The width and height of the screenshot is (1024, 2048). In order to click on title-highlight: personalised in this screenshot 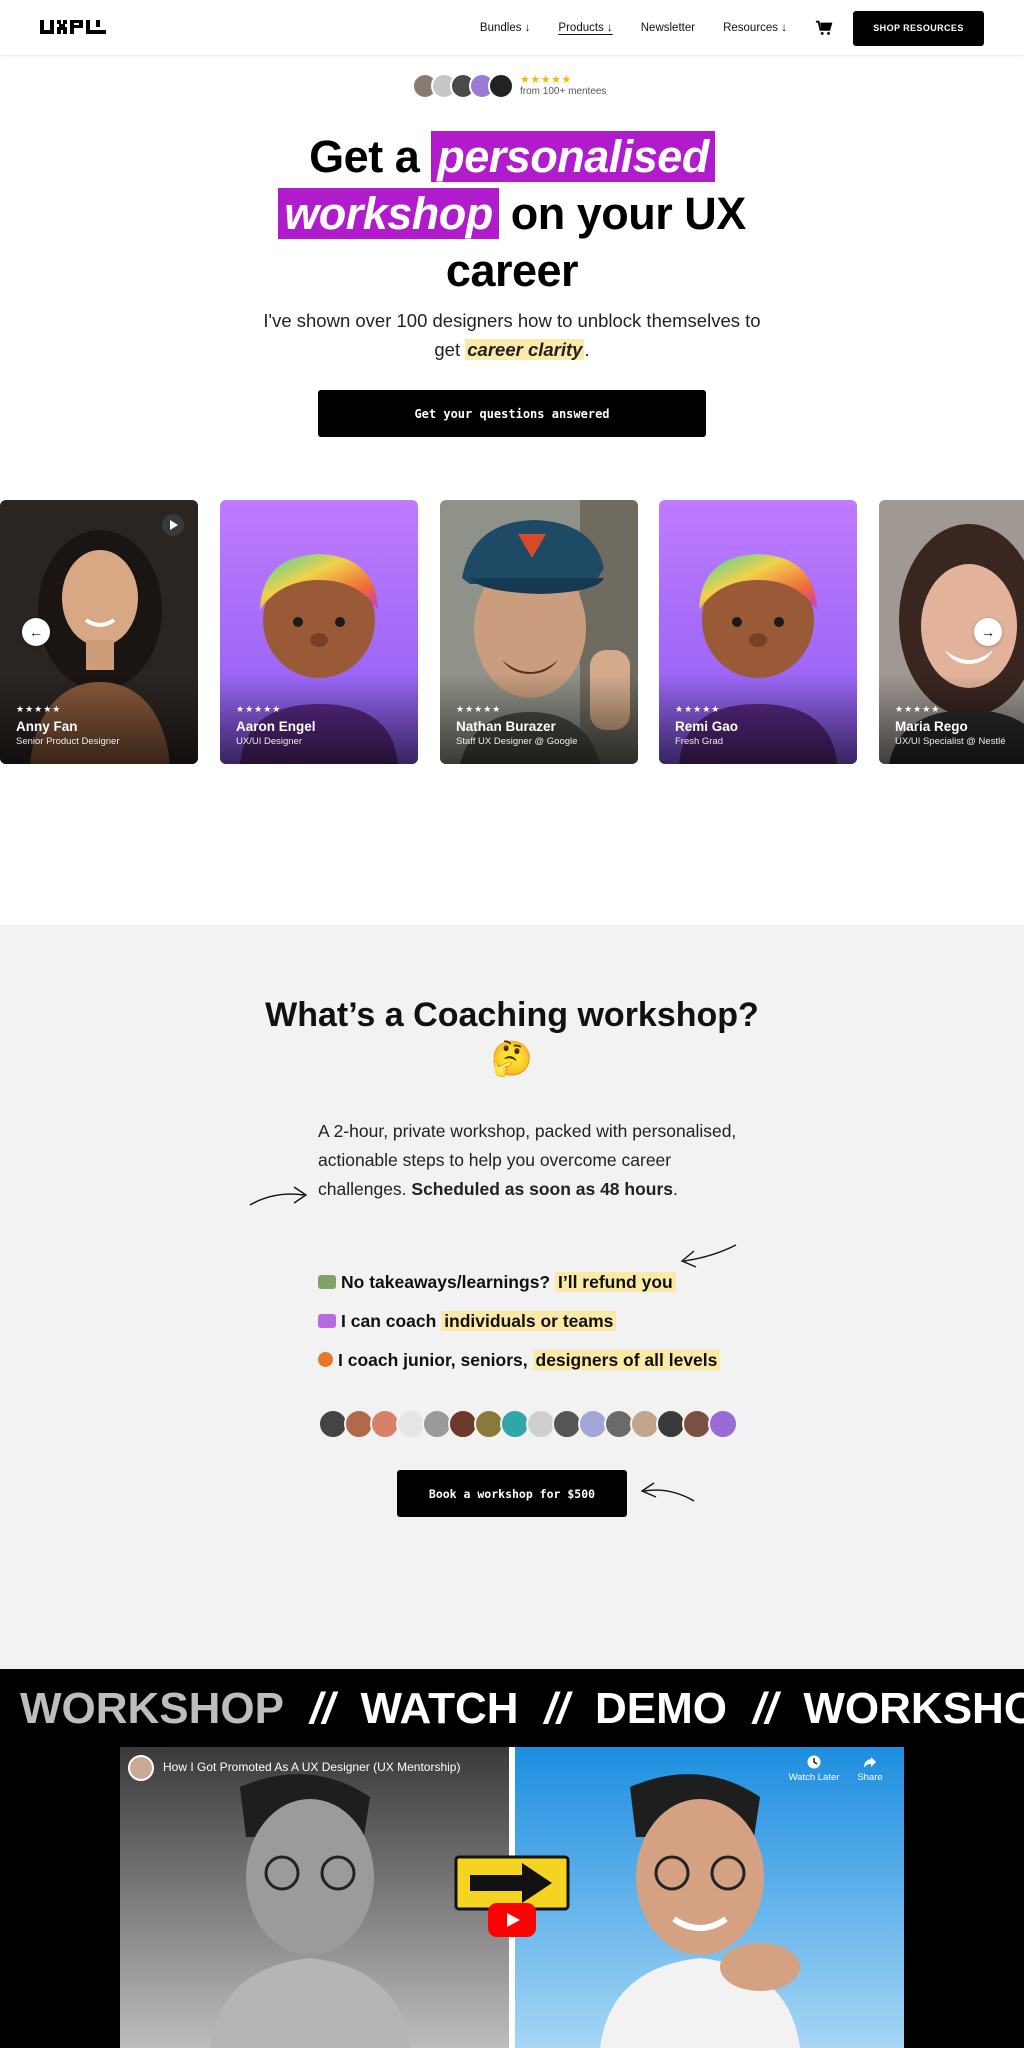, I will do `click(573, 156)`.